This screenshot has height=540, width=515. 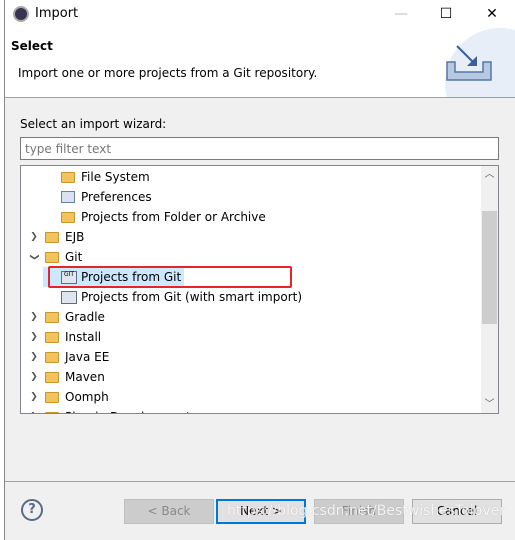 What do you see at coordinates (259, 148) in the screenshot?
I see `filter-input` at bounding box center [259, 148].